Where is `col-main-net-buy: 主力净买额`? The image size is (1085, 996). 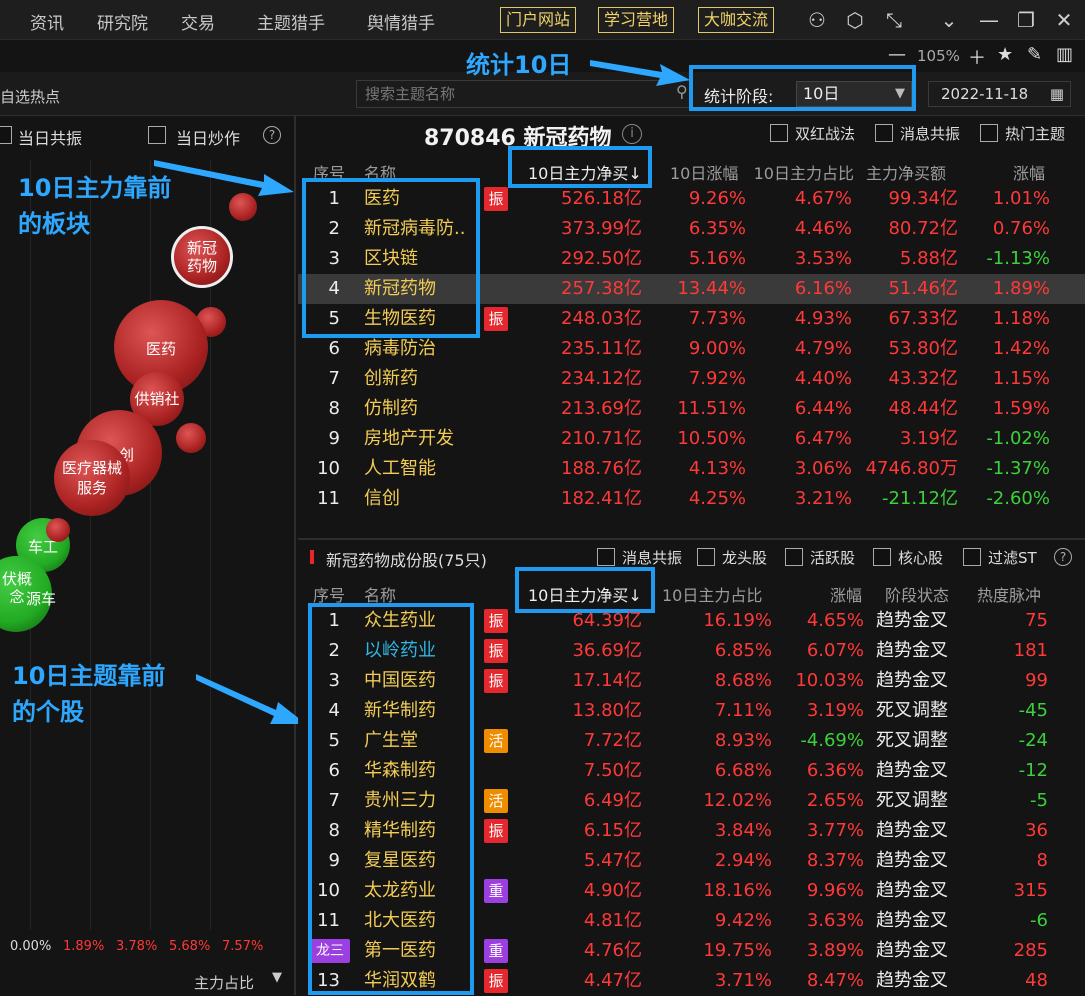 col-main-net-buy: 主力净买额 is located at coordinates (906, 172).